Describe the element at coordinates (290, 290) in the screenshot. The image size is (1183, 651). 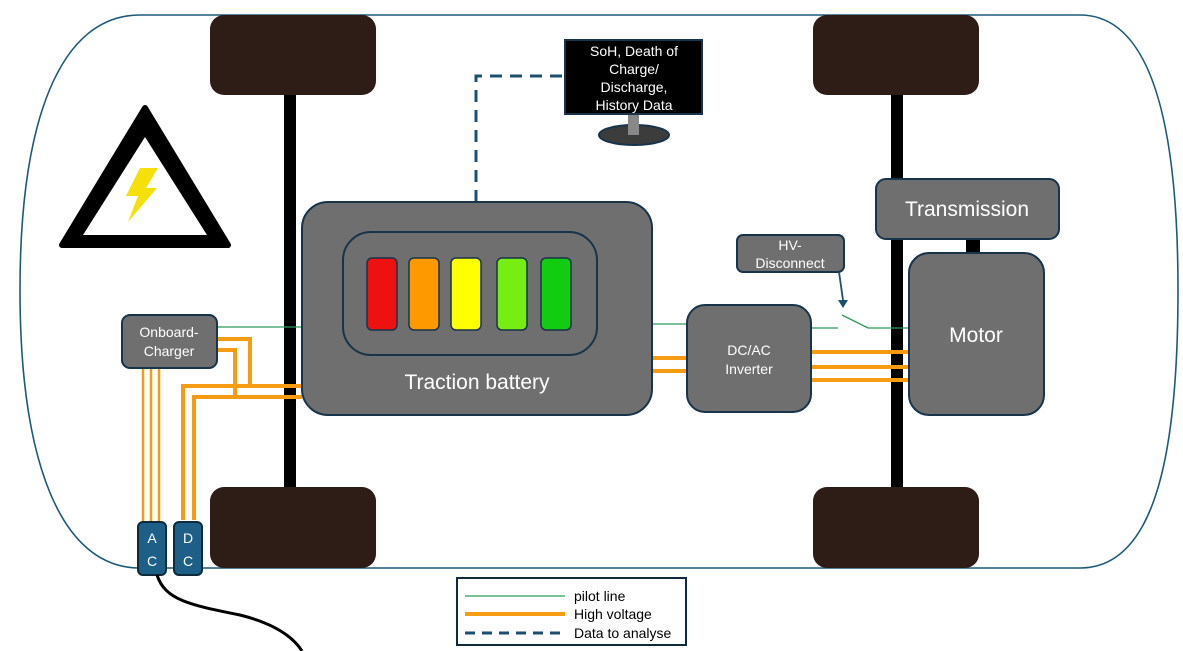
I see `front-axle` at that location.